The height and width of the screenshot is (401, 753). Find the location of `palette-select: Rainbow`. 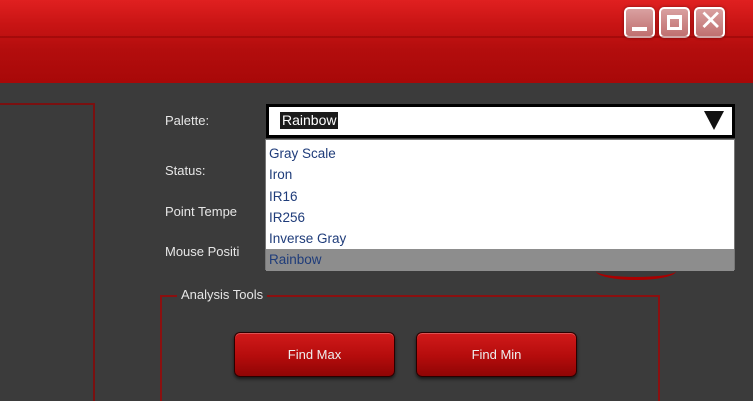

palette-select: Rainbow is located at coordinates (500, 121).